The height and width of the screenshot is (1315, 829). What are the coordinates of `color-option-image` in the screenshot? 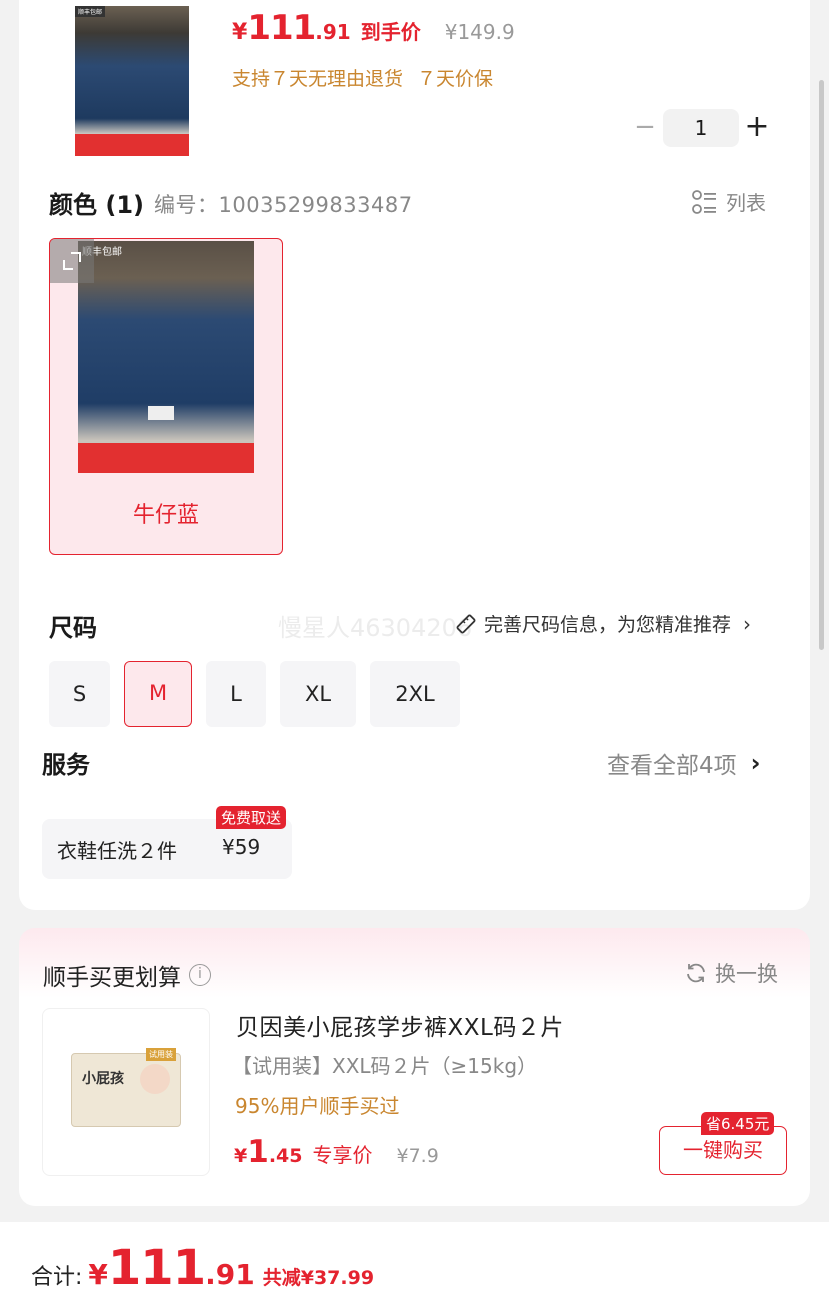 It's located at (166, 357).